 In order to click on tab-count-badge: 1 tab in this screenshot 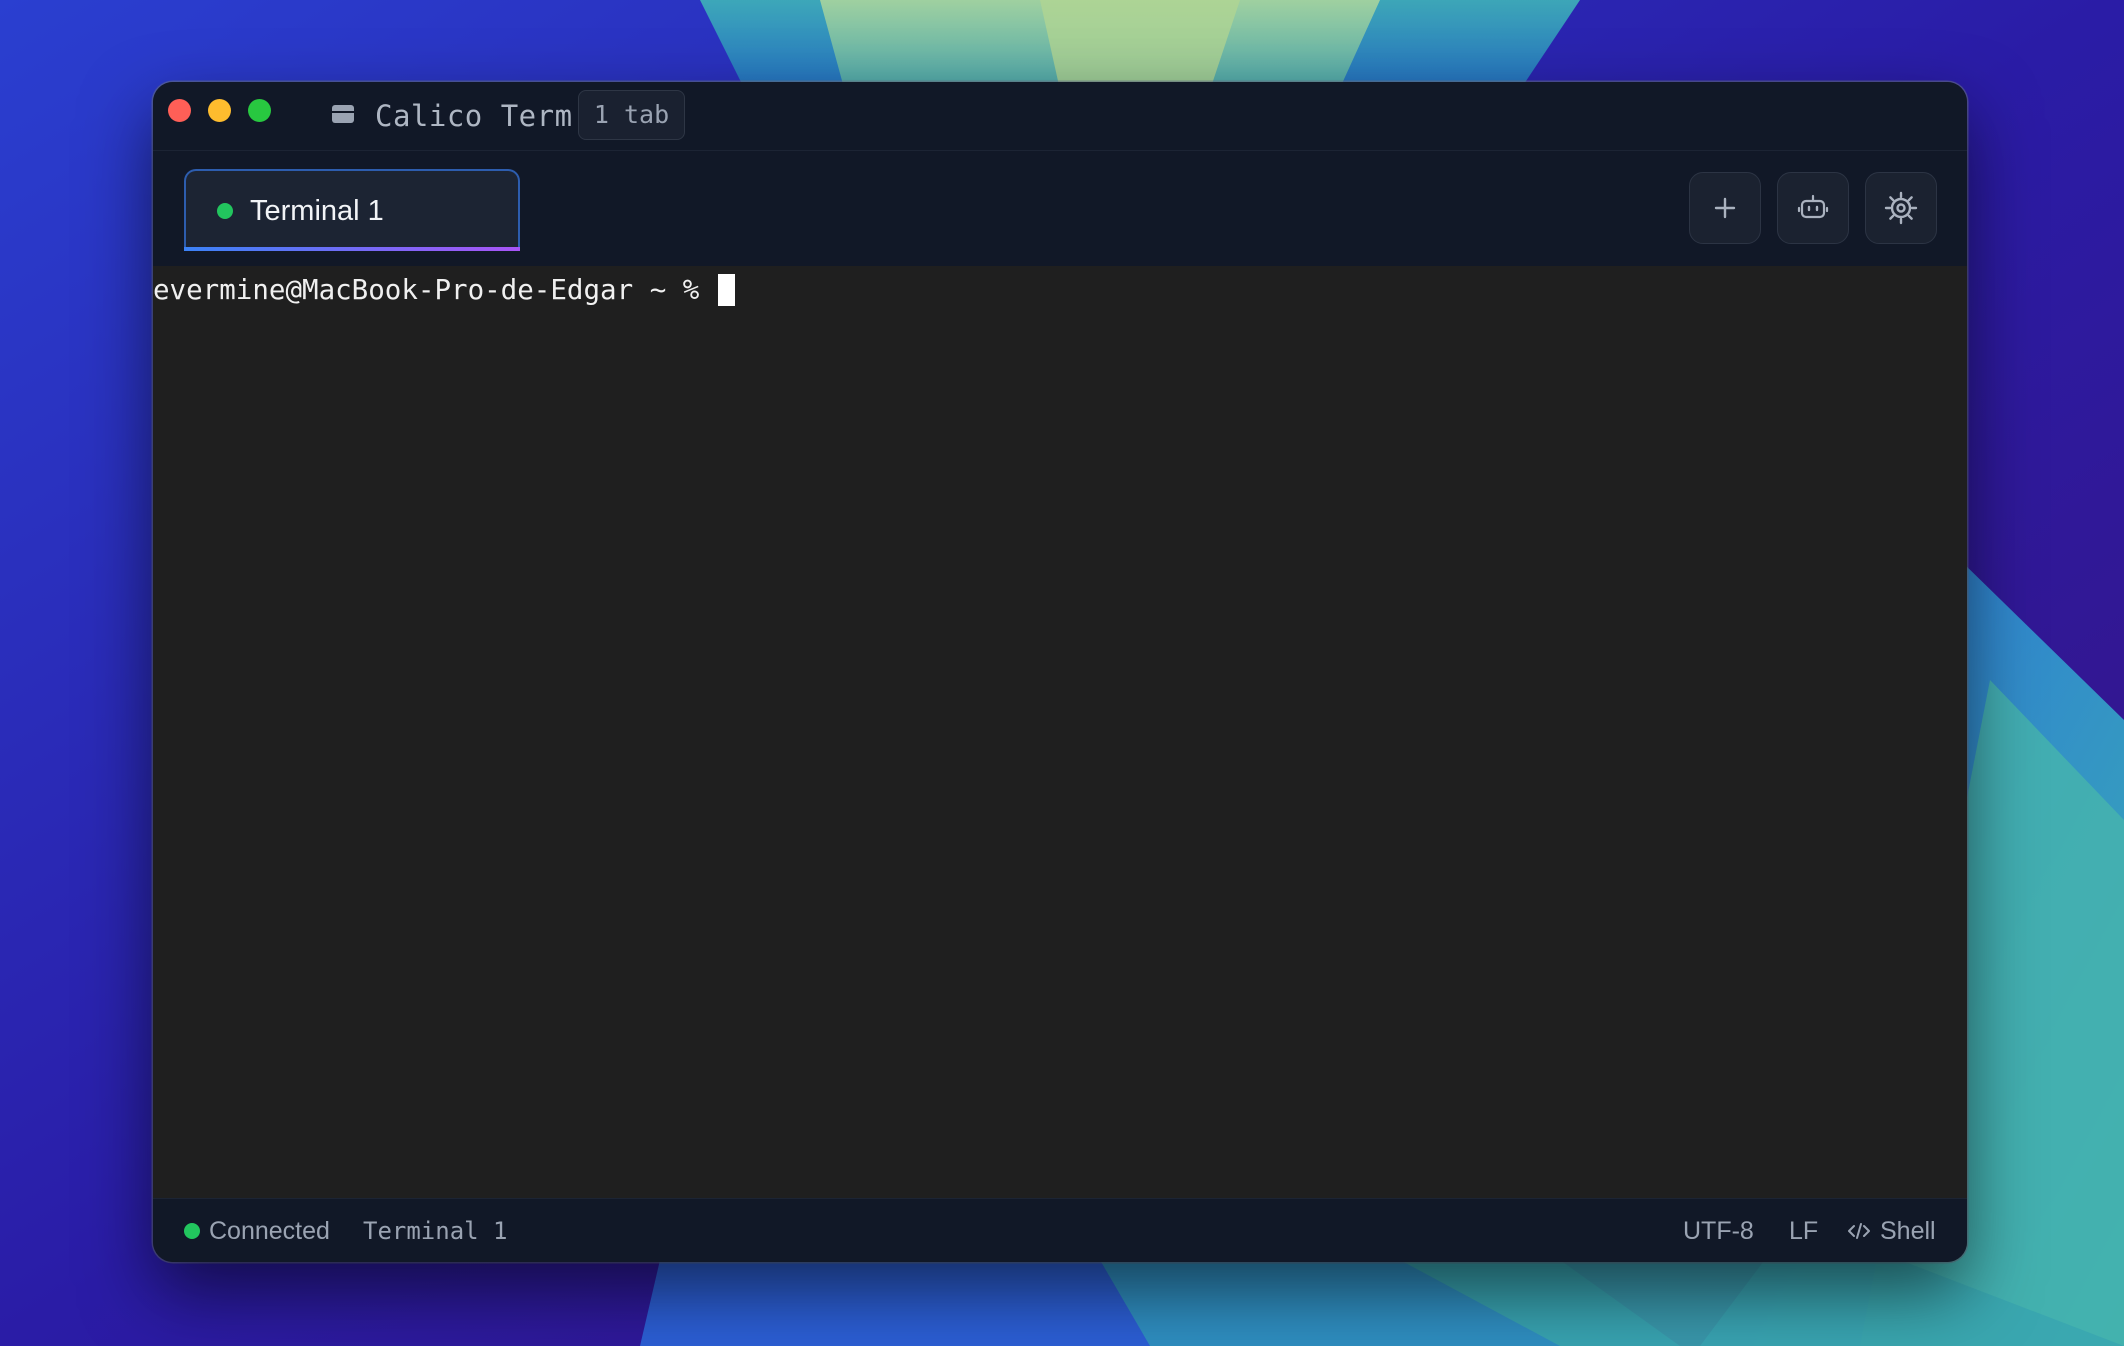, I will do `click(631, 115)`.